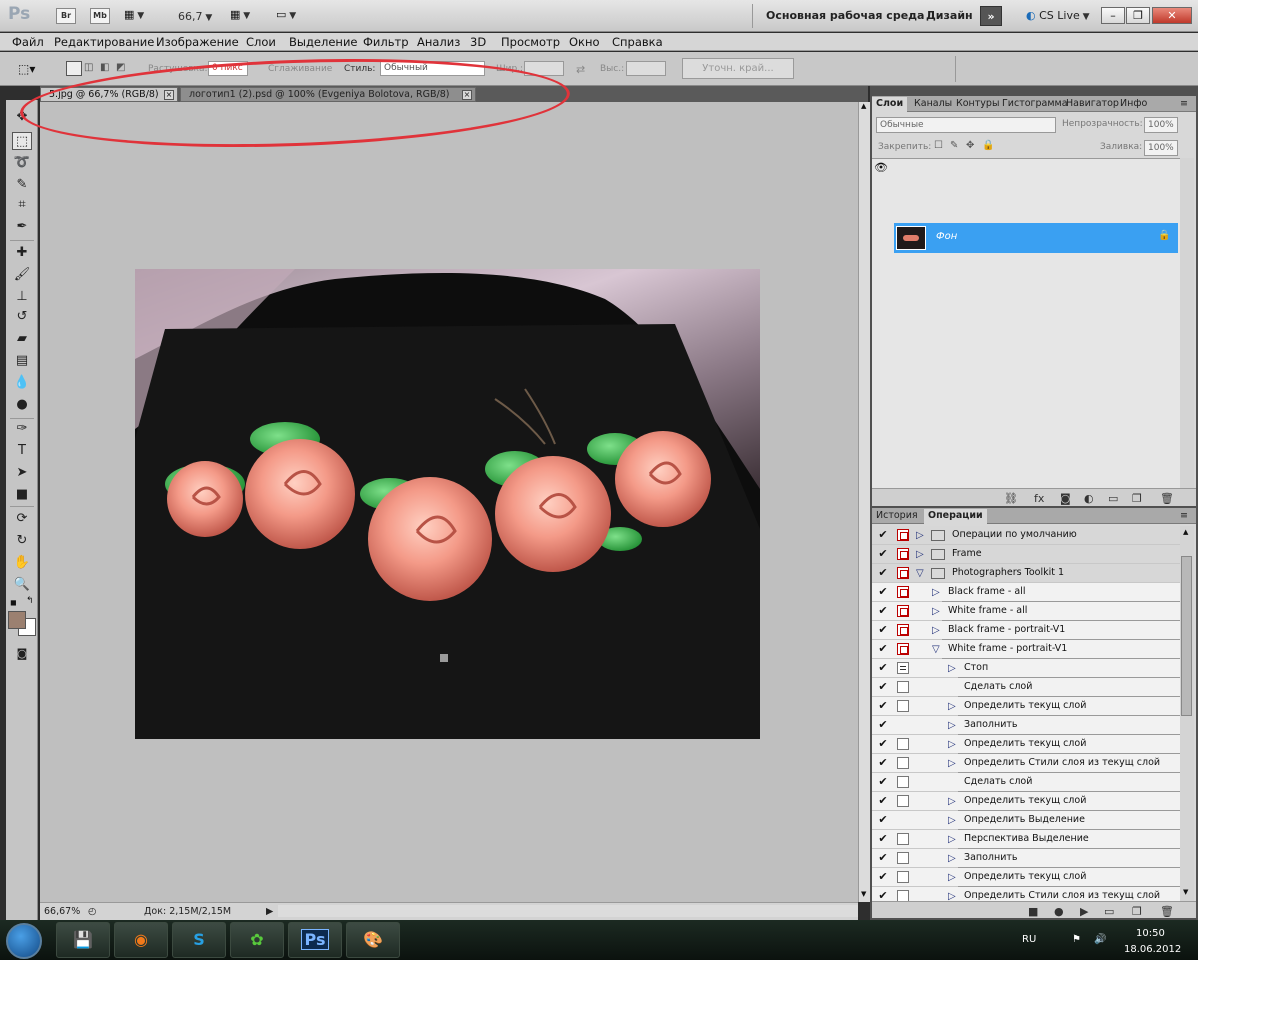 The width and height of the screenshot is (1280, 1024). I want to click on menu-3d: 3D, so click(478, 42).